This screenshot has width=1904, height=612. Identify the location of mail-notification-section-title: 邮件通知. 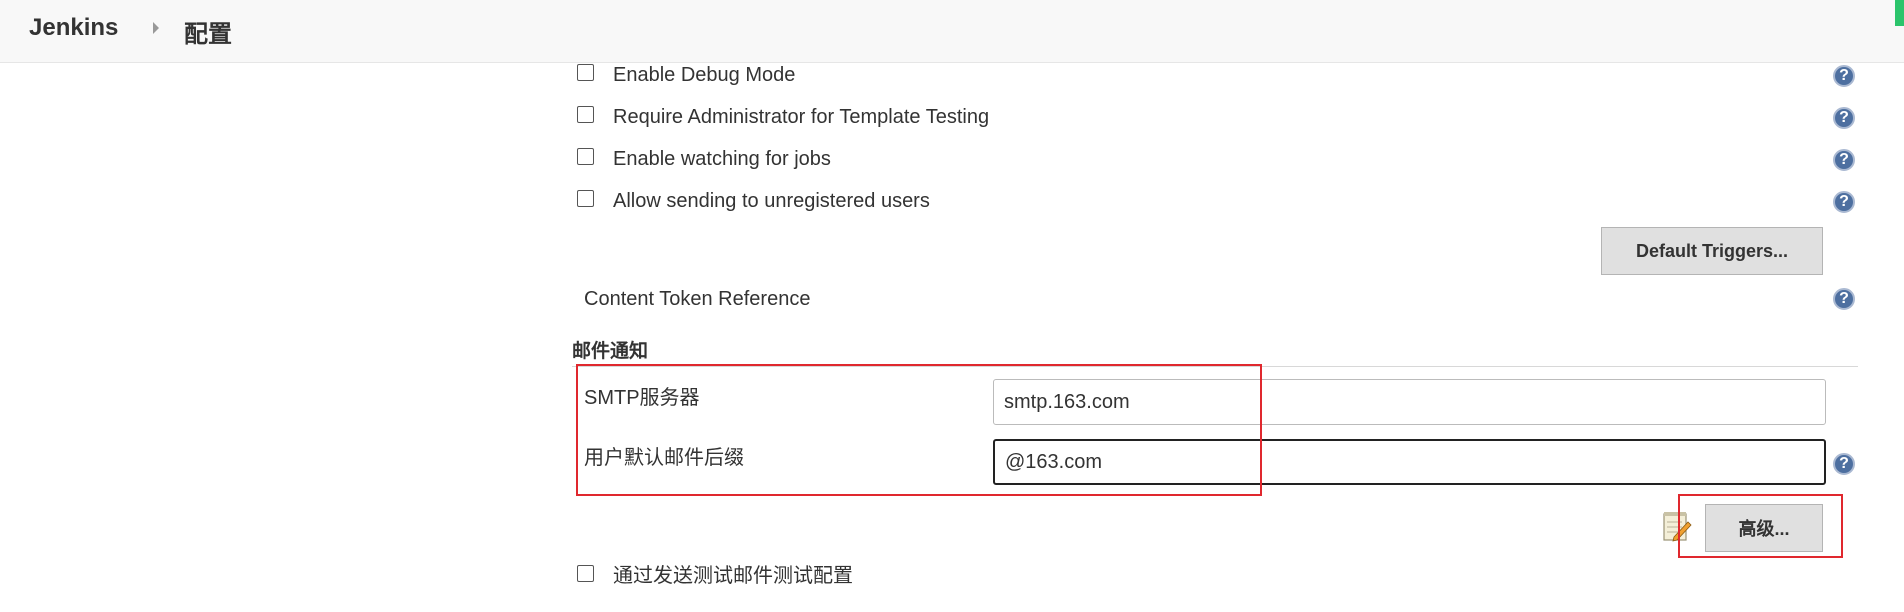
(610, 351).